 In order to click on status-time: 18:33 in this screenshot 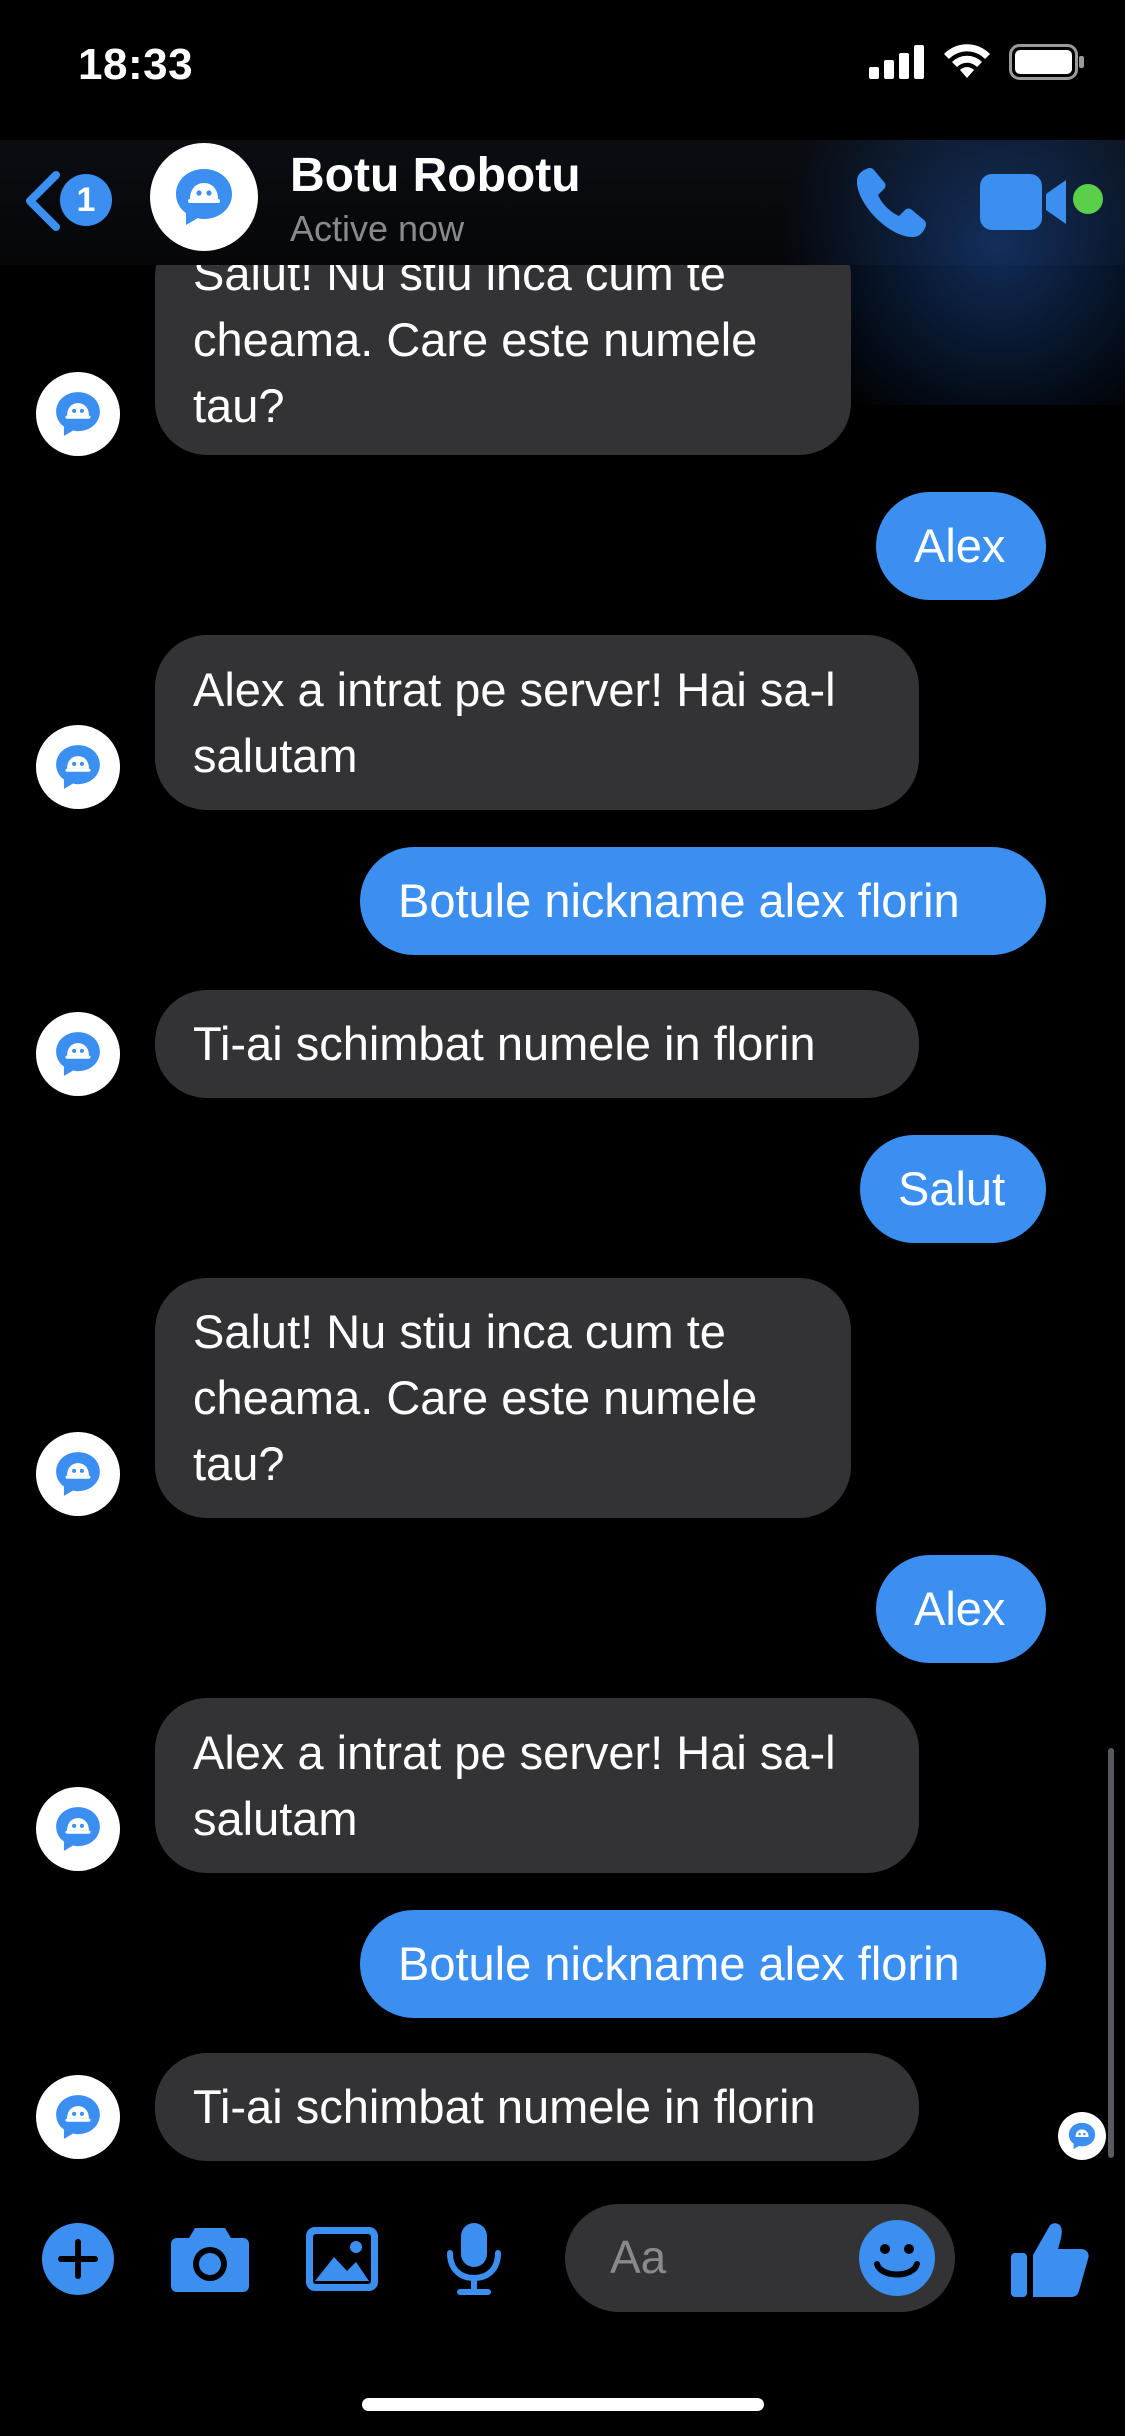, I will do `click(136, 64)`.